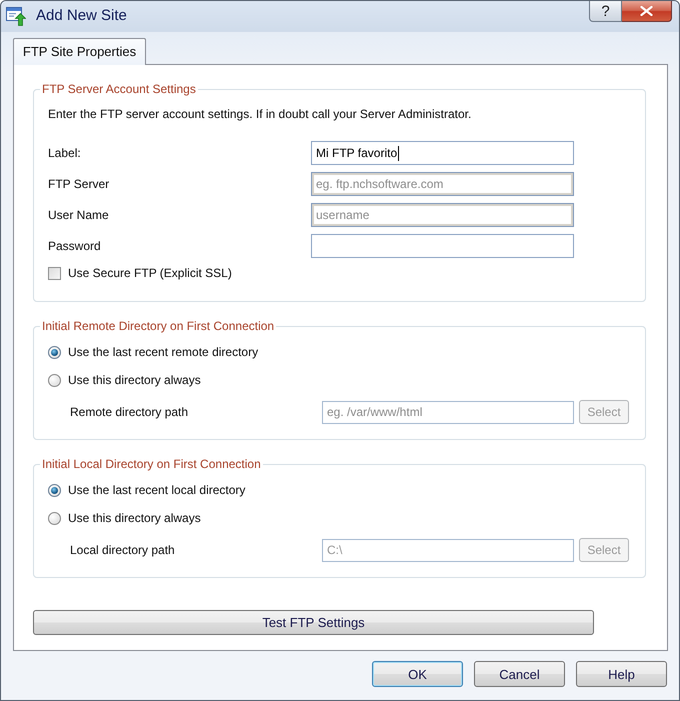 Image resolution: width=680 pixels, height=701 pixels. I want to click on checkbox, so click(54, 273).